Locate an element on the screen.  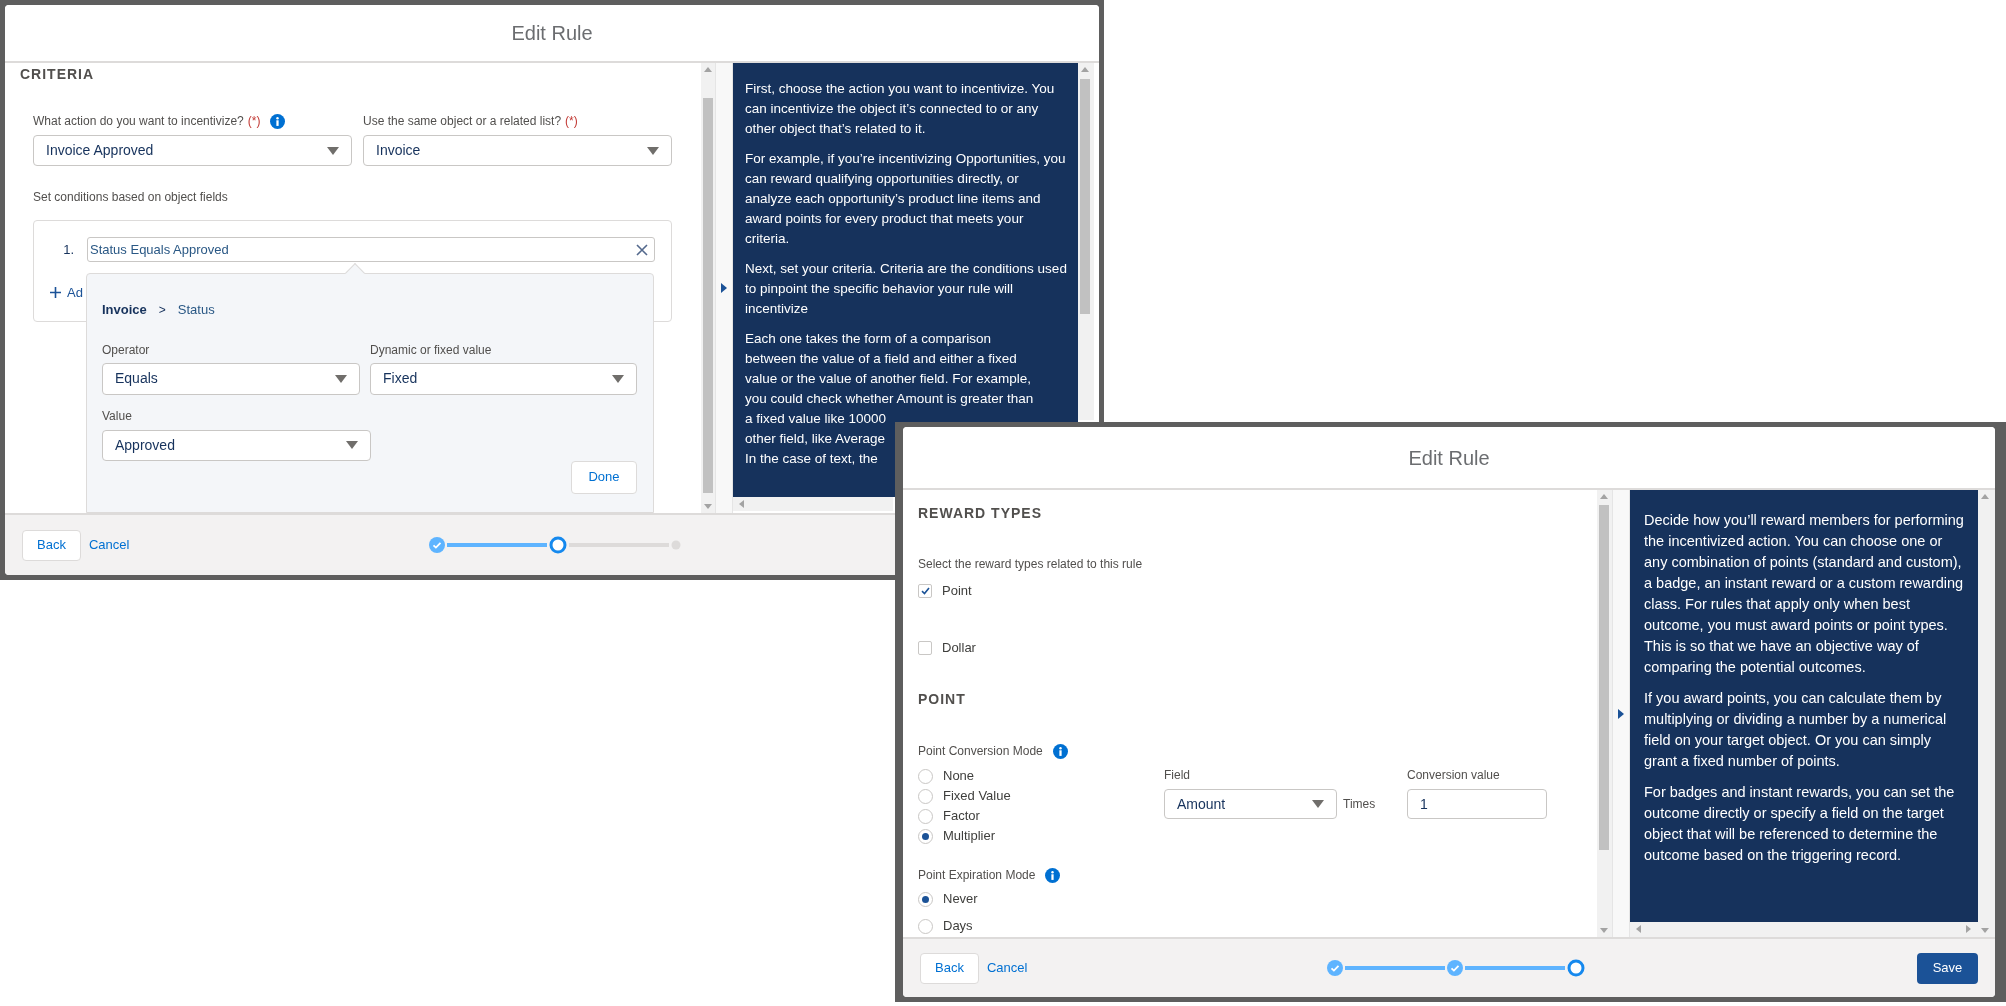
help-text: Each one takes the form of a comparison is located at coordinates (868, 339).